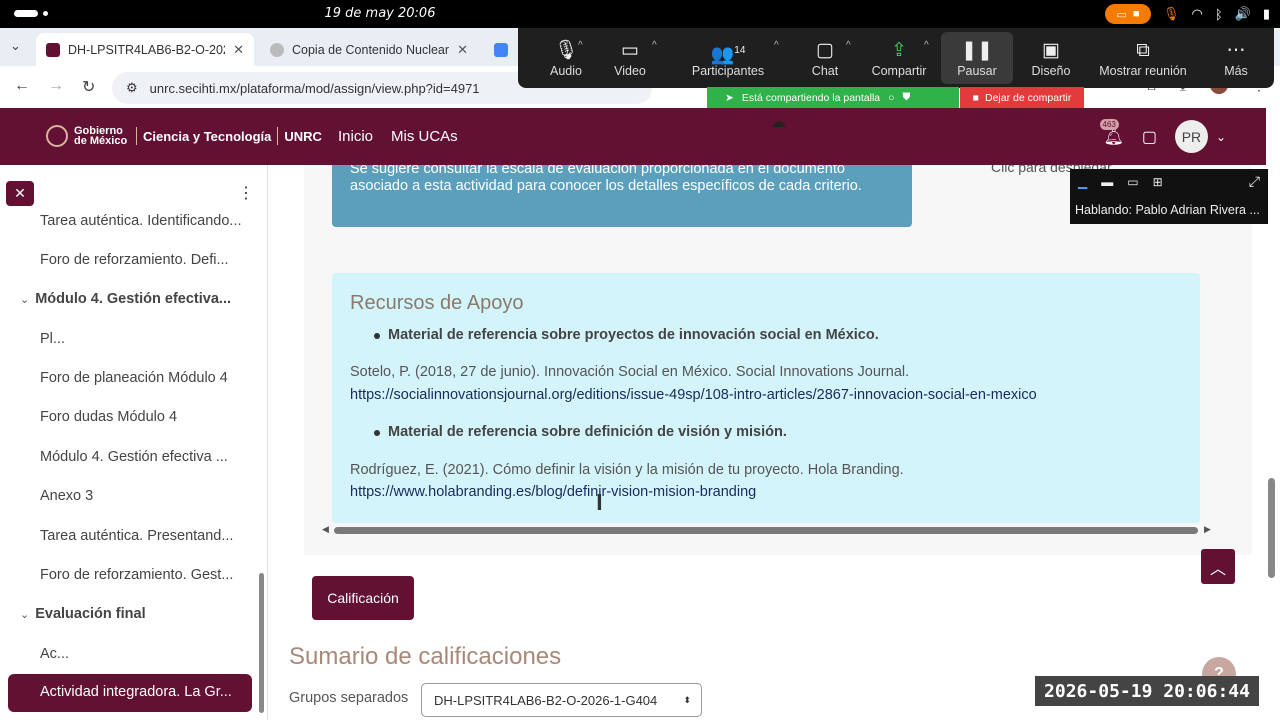  I want to click on share-button: ⇪ Compartir, so click(899, 58).